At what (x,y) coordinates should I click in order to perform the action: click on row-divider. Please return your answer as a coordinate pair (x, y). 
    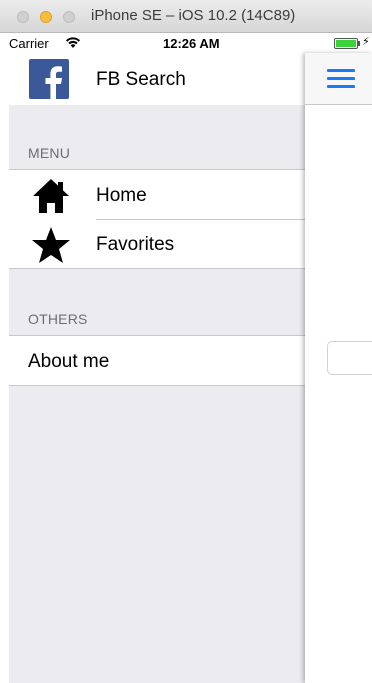
    Looking at the image, I should click on (200, 219).